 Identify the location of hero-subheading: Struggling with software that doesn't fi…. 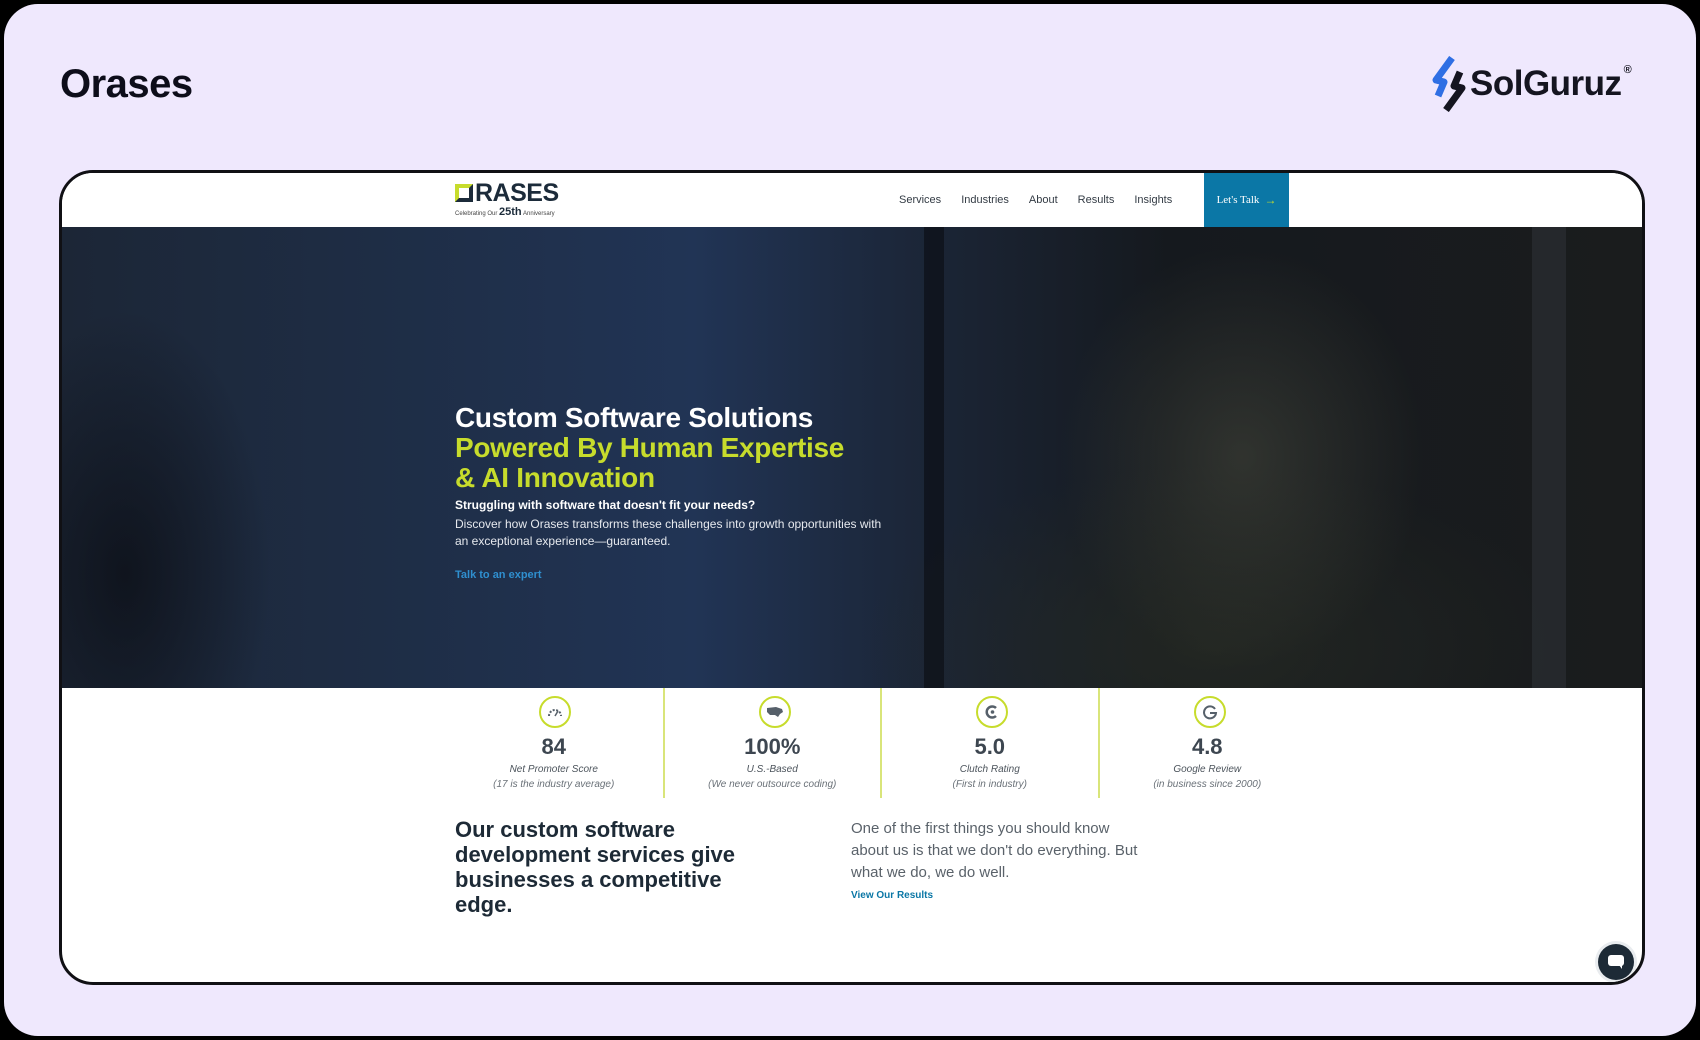
(605, 505).